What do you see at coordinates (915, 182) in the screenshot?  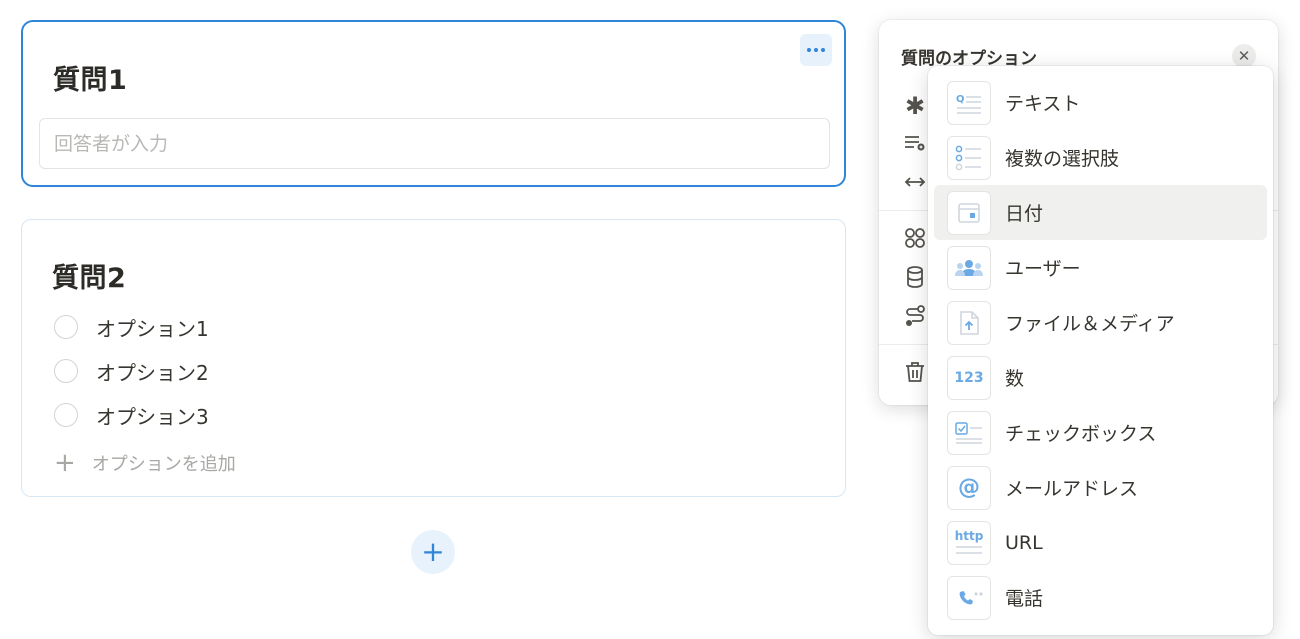 I see `width-icon` at bounding box center [915, 182].